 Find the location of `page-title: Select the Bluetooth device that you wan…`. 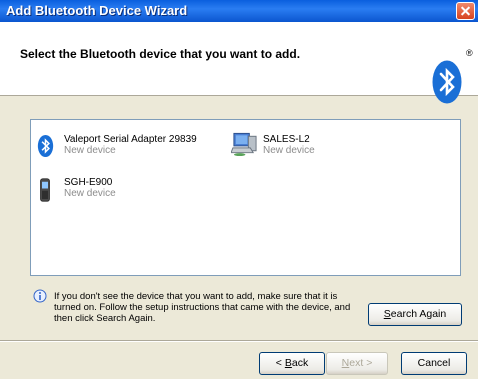

page-title: Select the Bluetooth device that you wan… is located at coordinates (160, 54).